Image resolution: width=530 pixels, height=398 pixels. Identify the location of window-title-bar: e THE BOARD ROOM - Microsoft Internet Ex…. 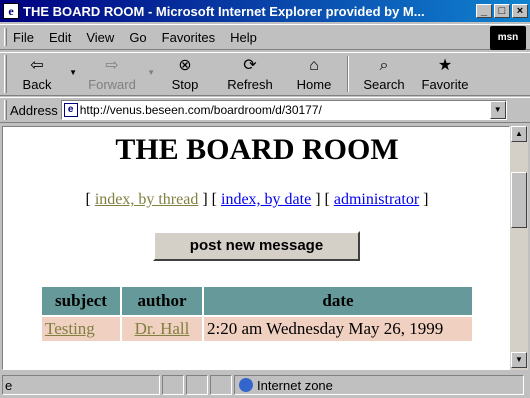
(265, 11).